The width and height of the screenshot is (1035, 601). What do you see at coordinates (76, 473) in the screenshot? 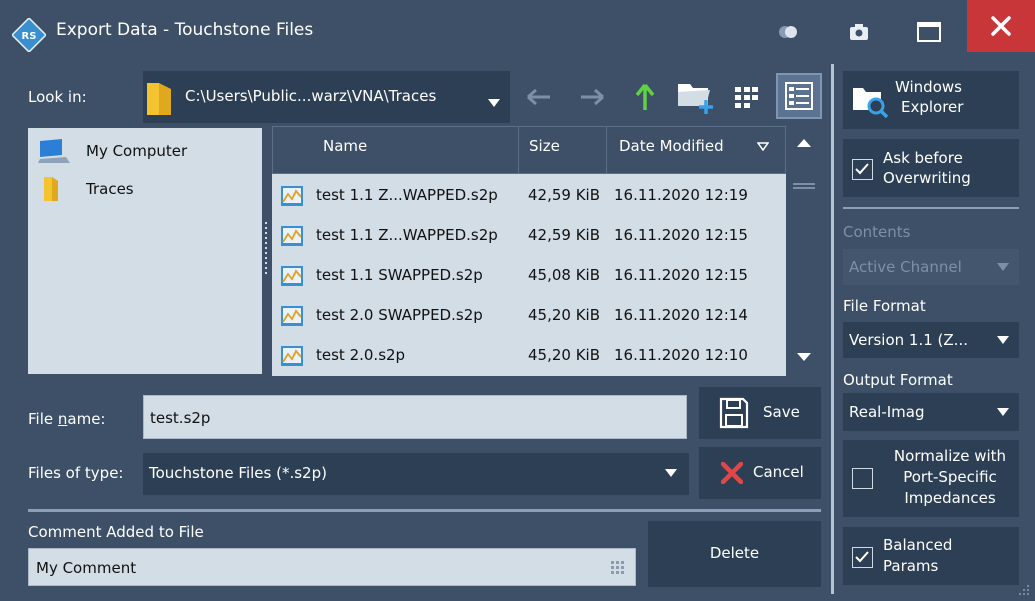
I see `file-type-label: Files of type:` at bounding box center [76, 473].